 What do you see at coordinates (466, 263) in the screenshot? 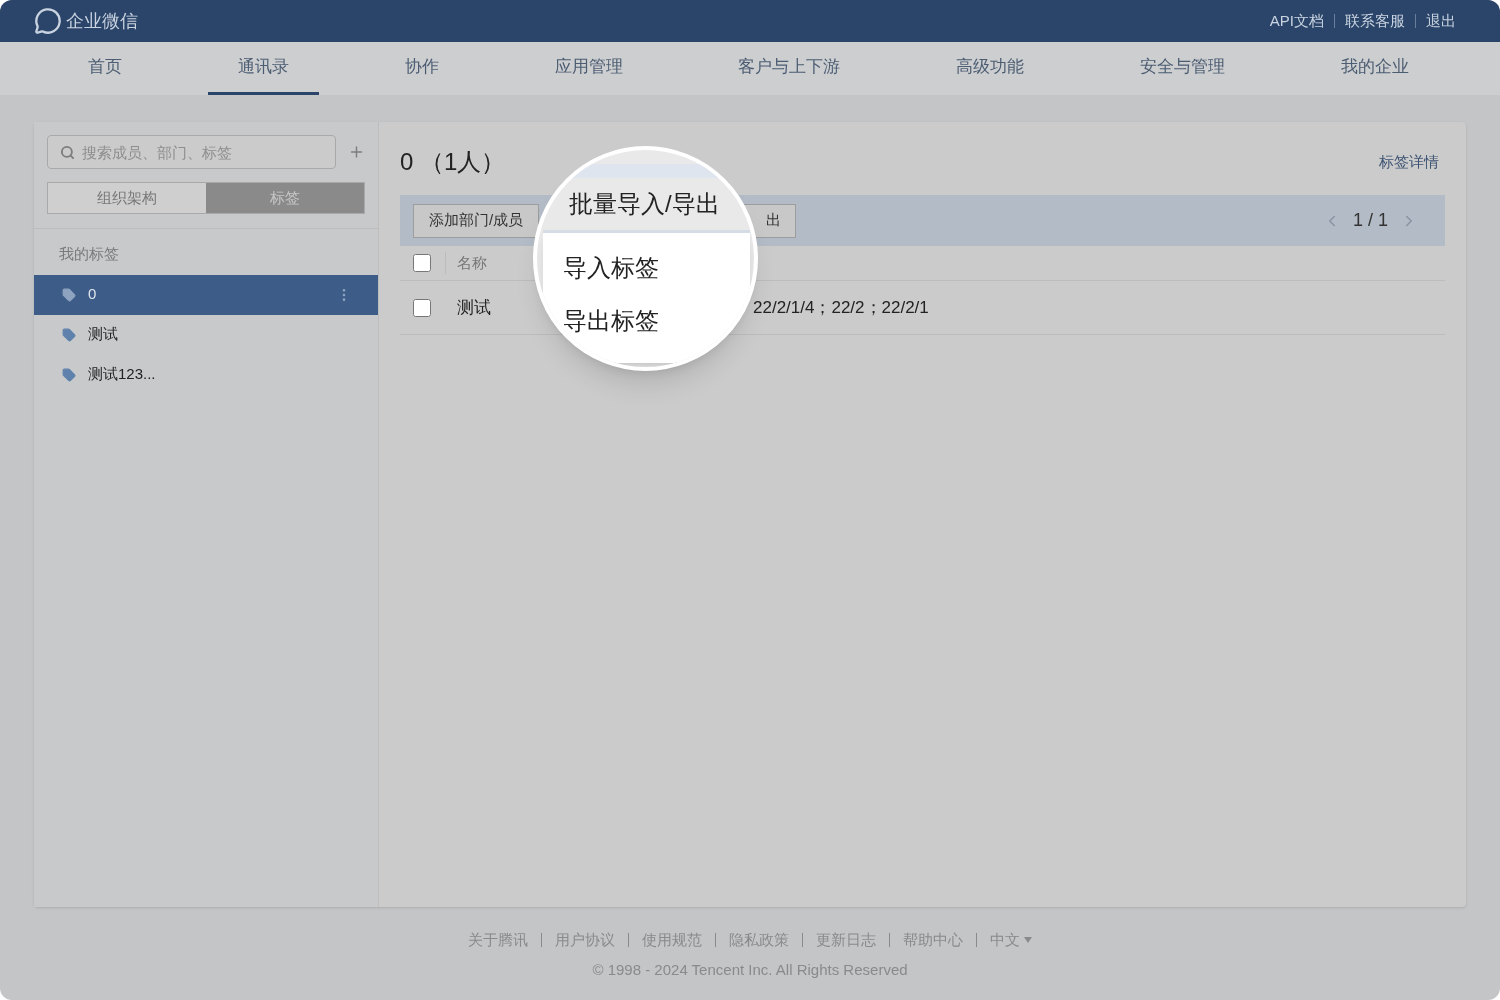
I see `column-header: 名称` at bounding box center [466, 263].